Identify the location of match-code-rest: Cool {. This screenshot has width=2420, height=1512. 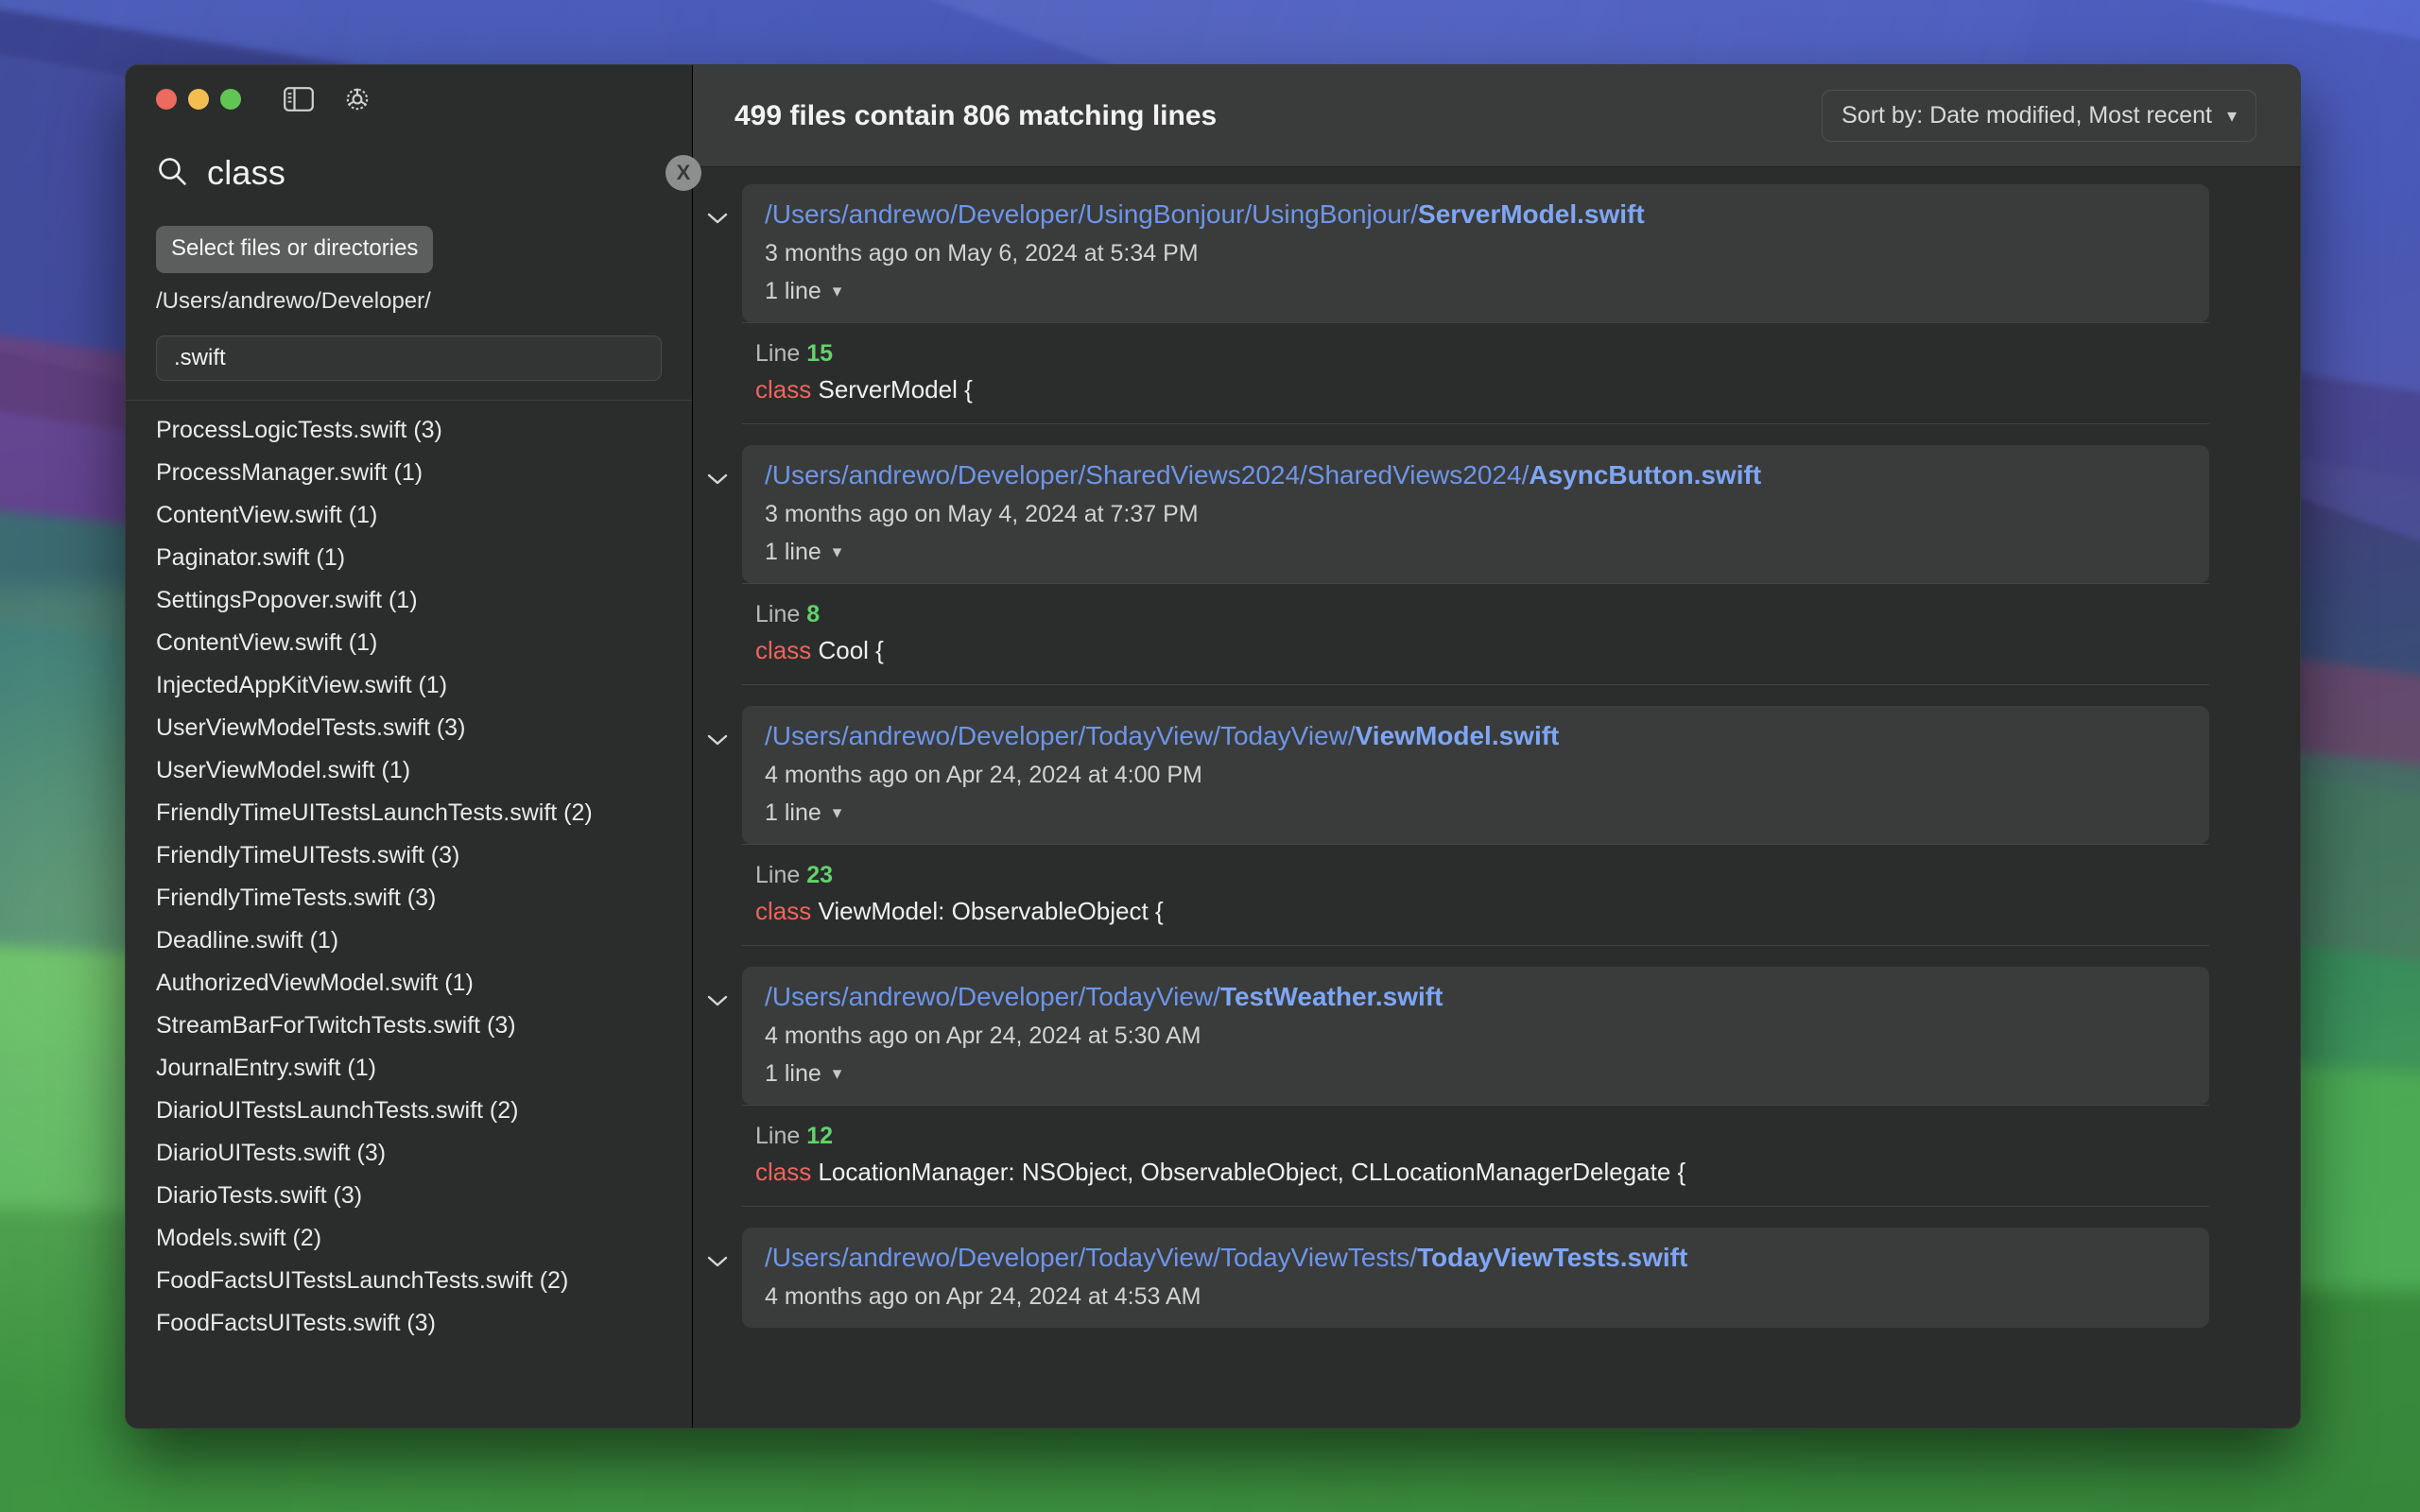
(847, 650).